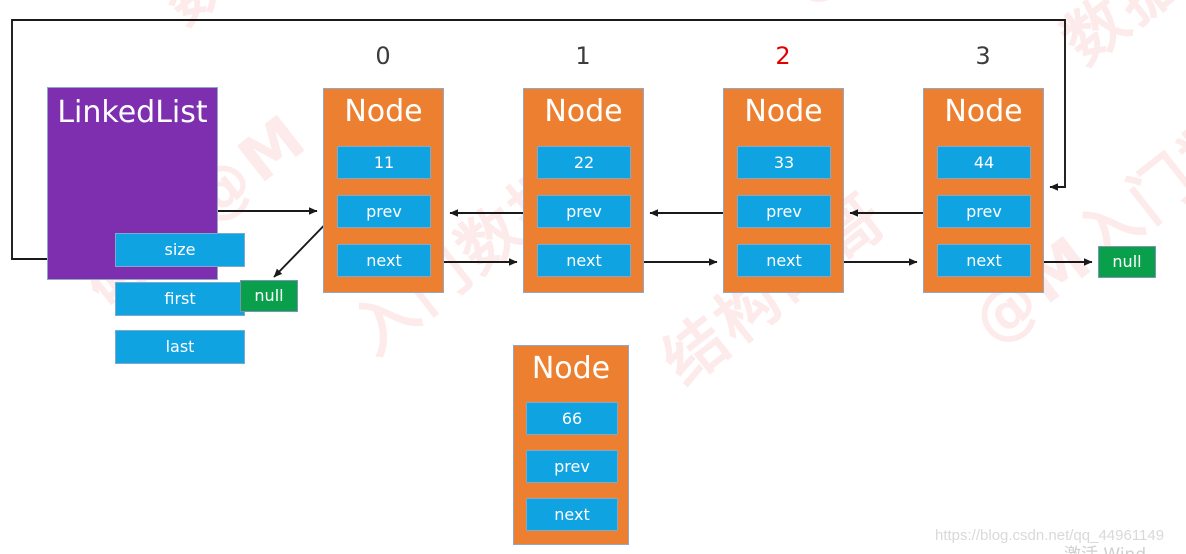 Image resolution: width=1186 pixels, height=554 pixels. Describe the element at coordinates (983, 56) in the screenshot. I see `index-label-3: 3` at that location.